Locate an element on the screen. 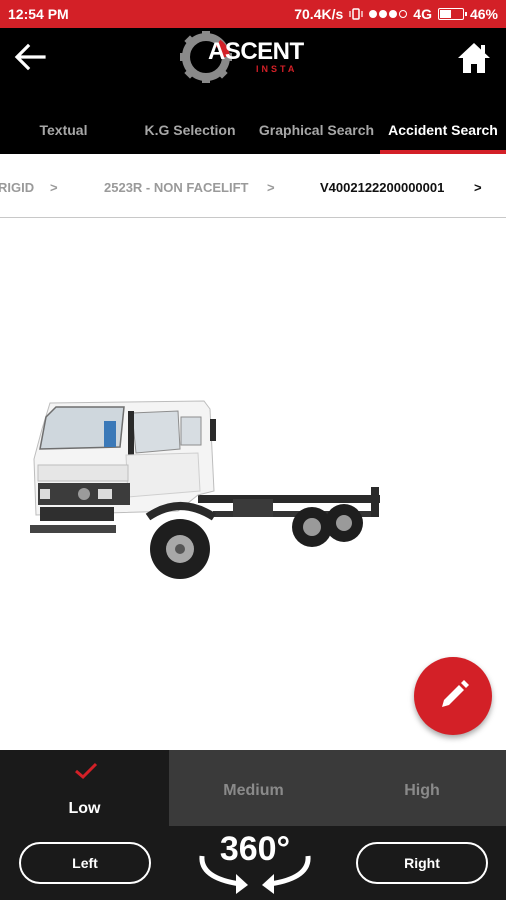 The image size is (506, 900). tab-textual: Textual is located at coordinates (63, 130).